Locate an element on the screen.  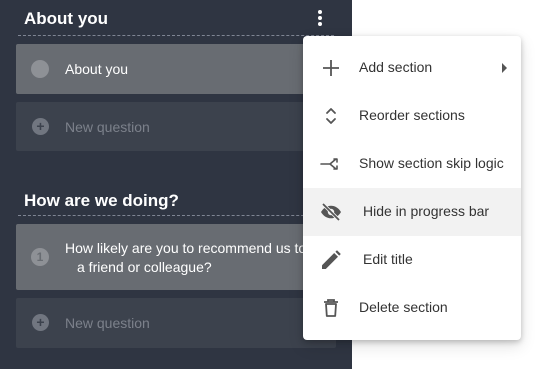
eye-off-icon is located at coordinates (331, 212).